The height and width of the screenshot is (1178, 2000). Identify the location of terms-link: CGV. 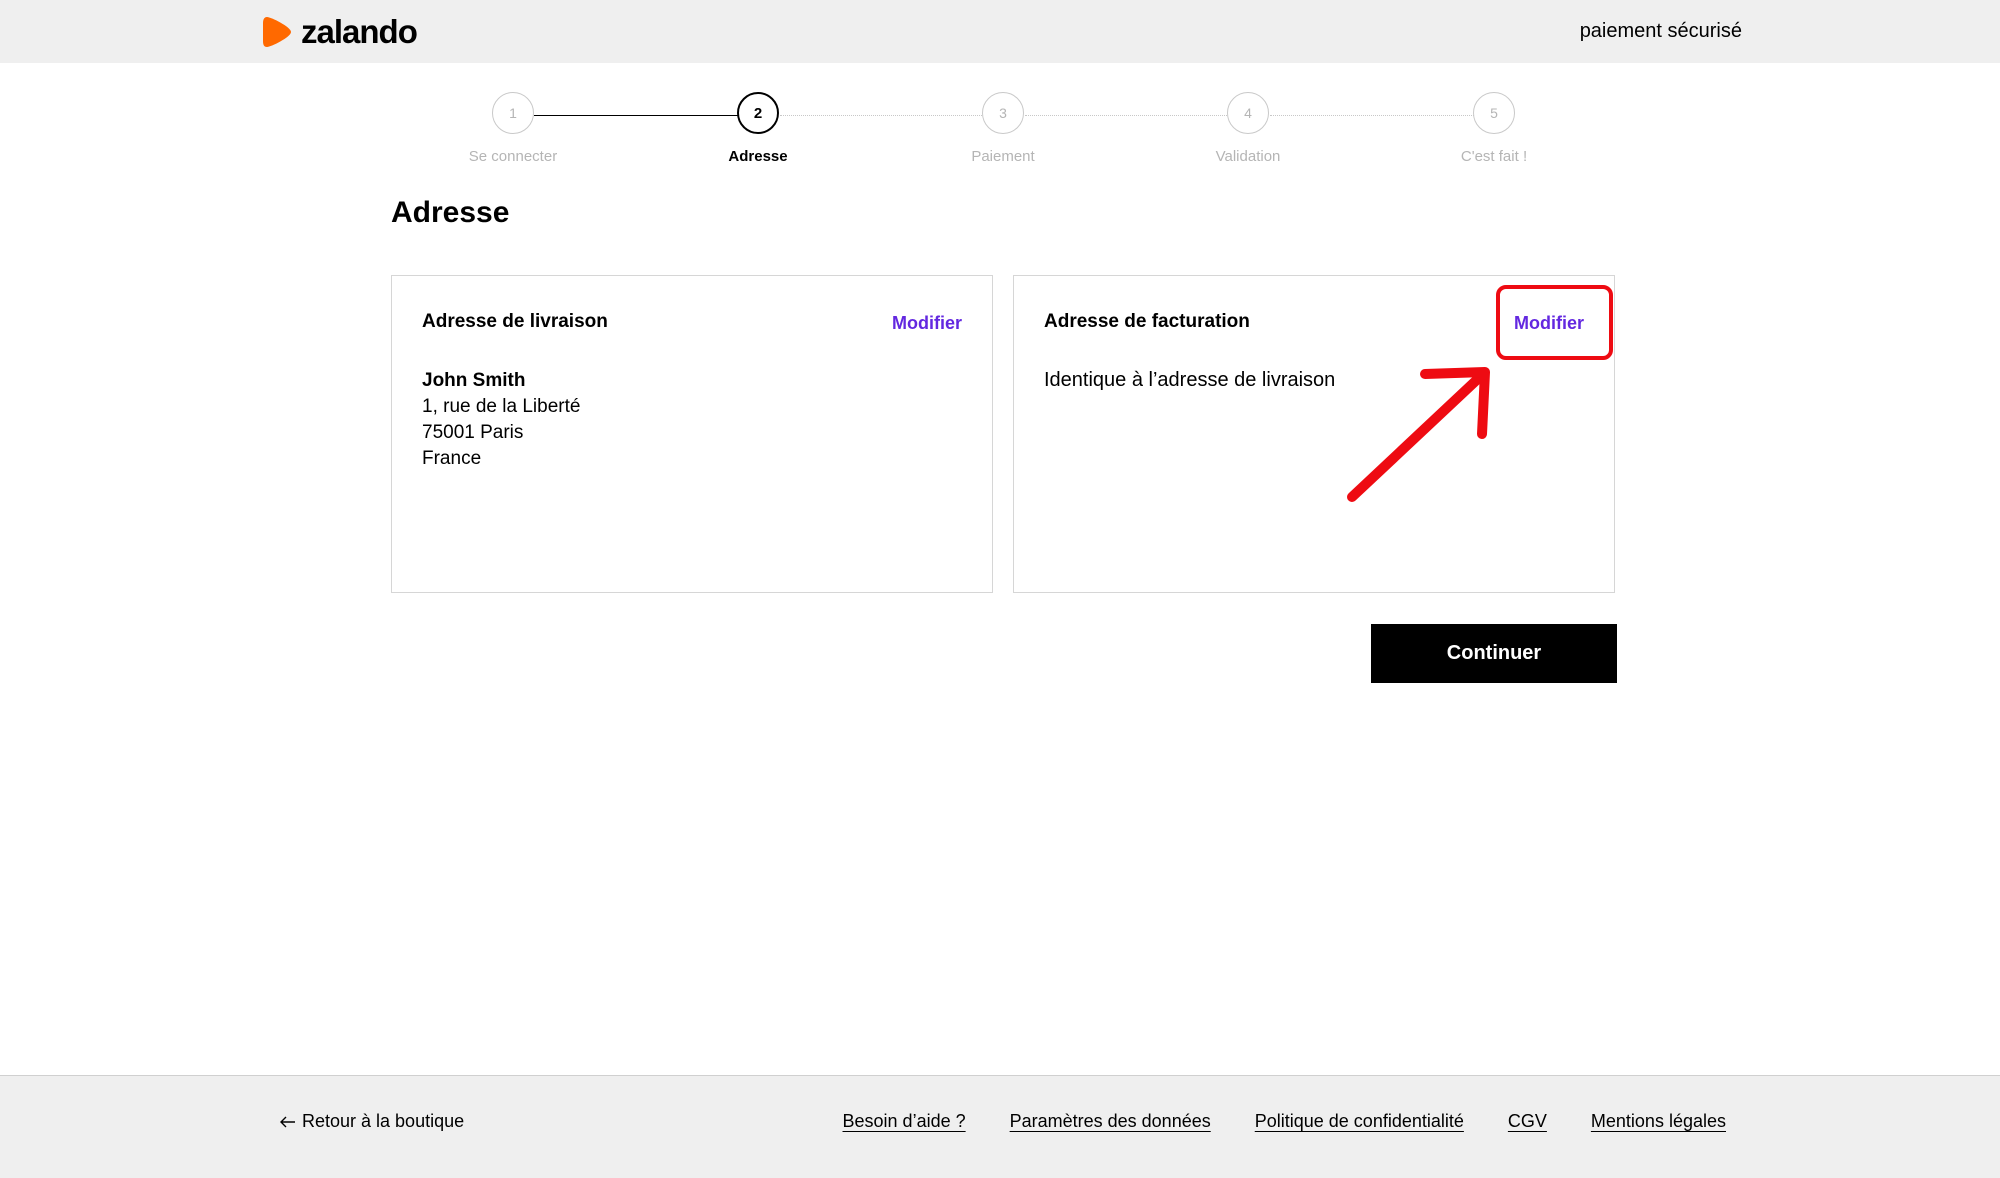
(1527, 1121).